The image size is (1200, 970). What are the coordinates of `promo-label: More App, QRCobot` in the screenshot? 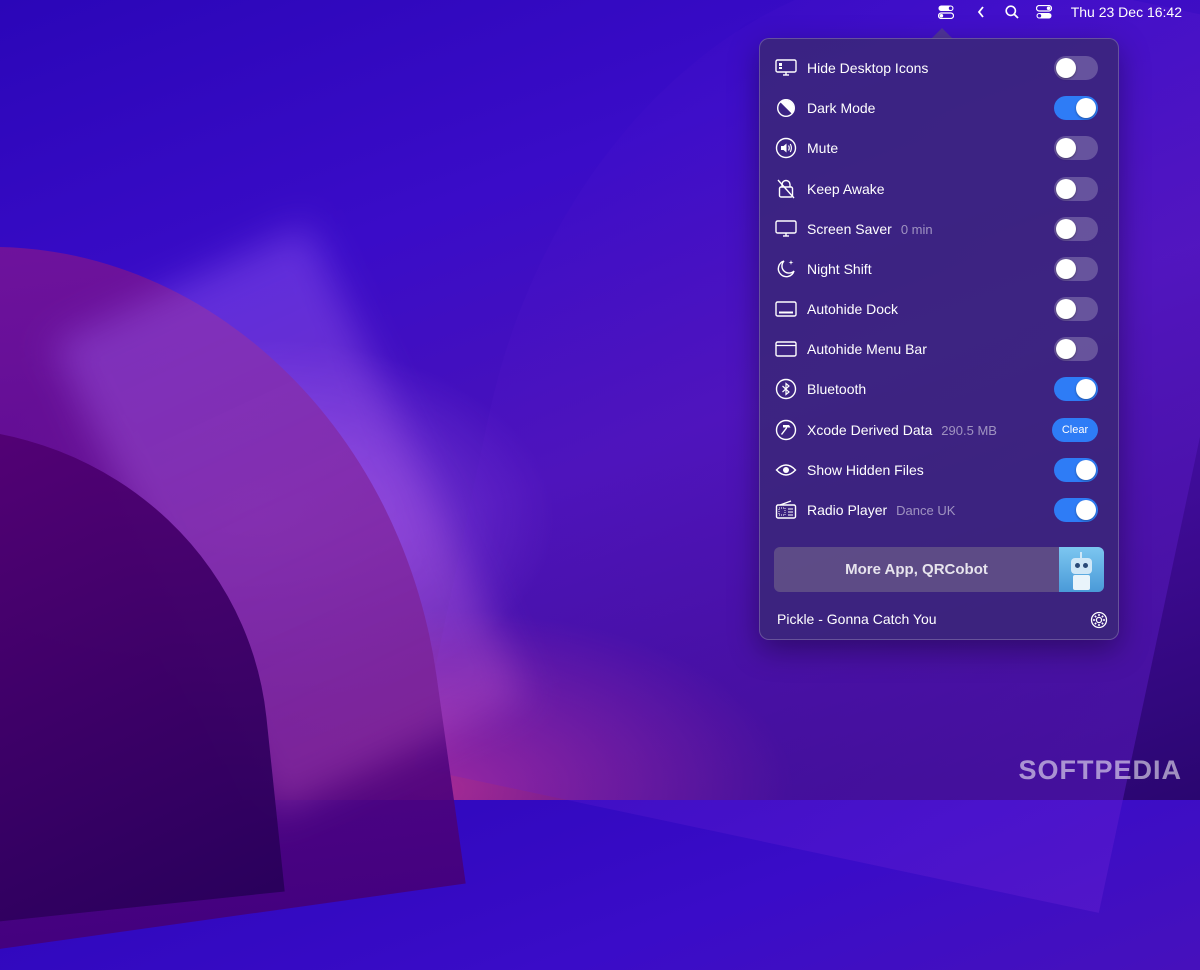 It's located at (916, 569).